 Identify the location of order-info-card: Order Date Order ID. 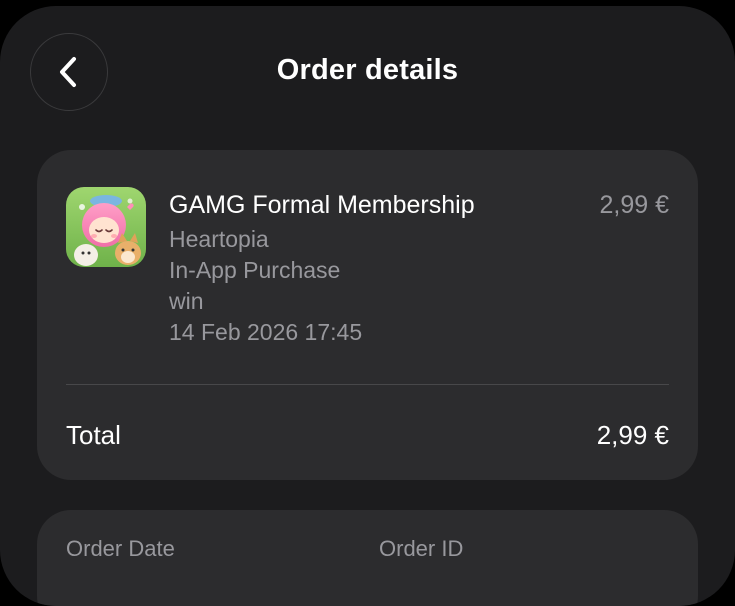
(367, 558).